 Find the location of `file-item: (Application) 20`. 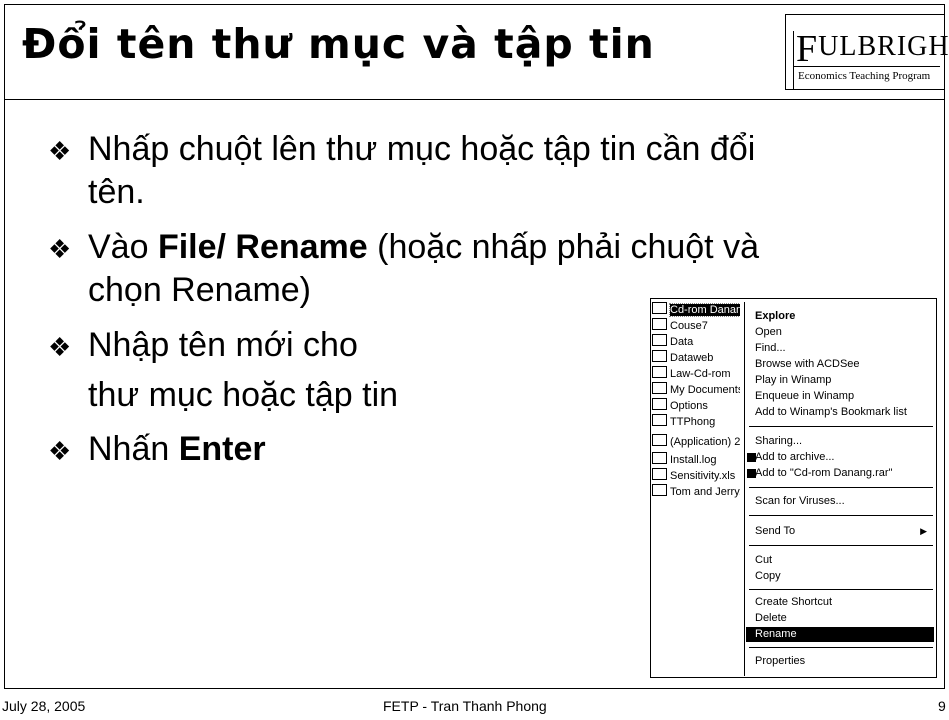

file-item: (Application) 20 is located at coordinates (696, 442).